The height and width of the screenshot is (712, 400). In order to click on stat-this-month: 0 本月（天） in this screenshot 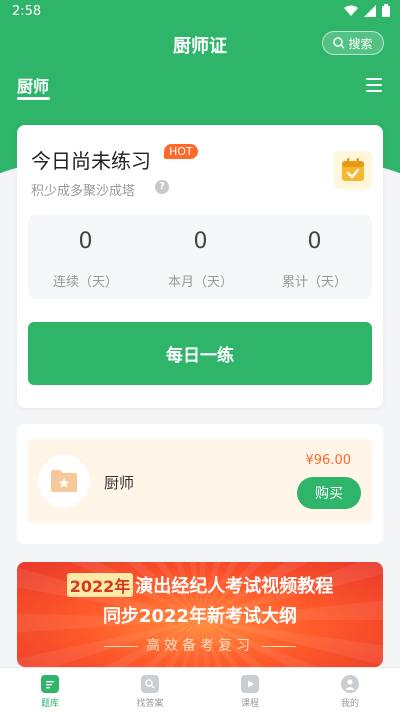, I will do `click(200, 257)`.